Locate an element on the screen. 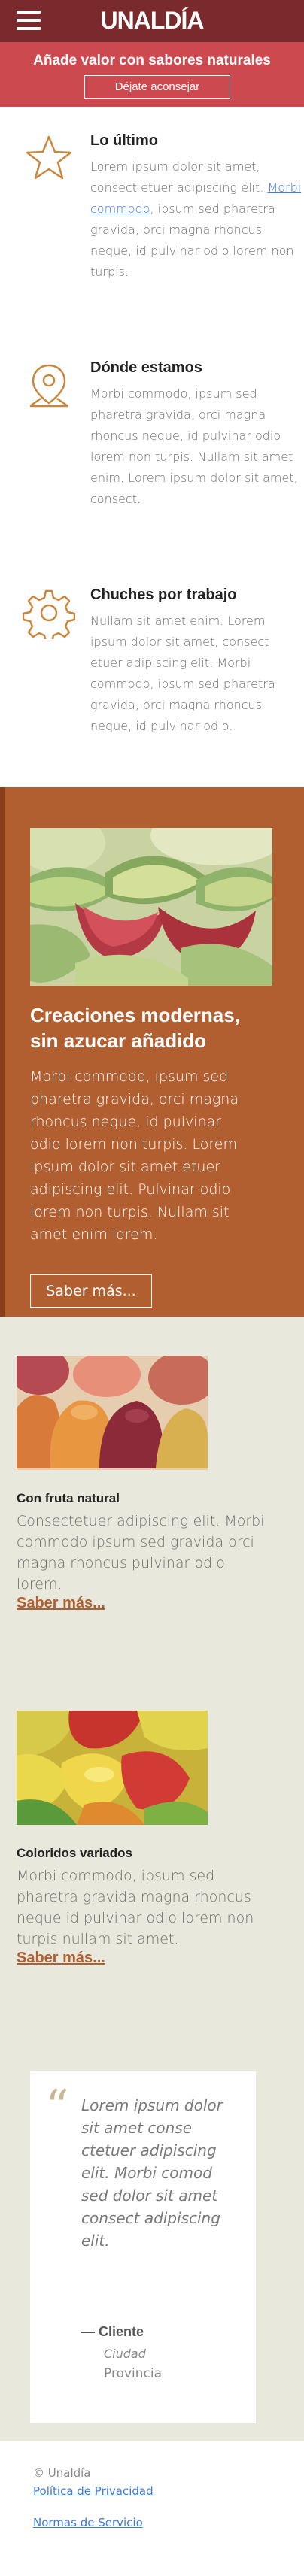 The width and height of the screenshot is (304, 2576). gummy-candy-photo is located at coordinates (112, 1768).